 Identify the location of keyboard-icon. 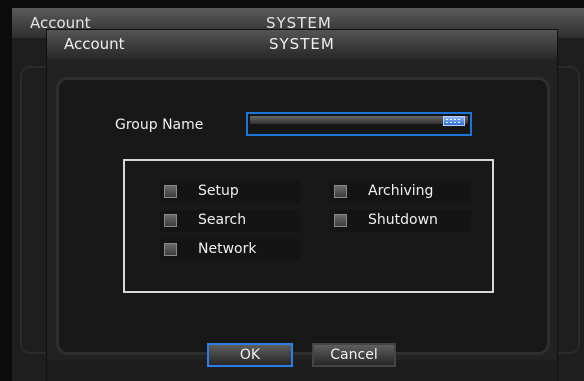
(454, 121).